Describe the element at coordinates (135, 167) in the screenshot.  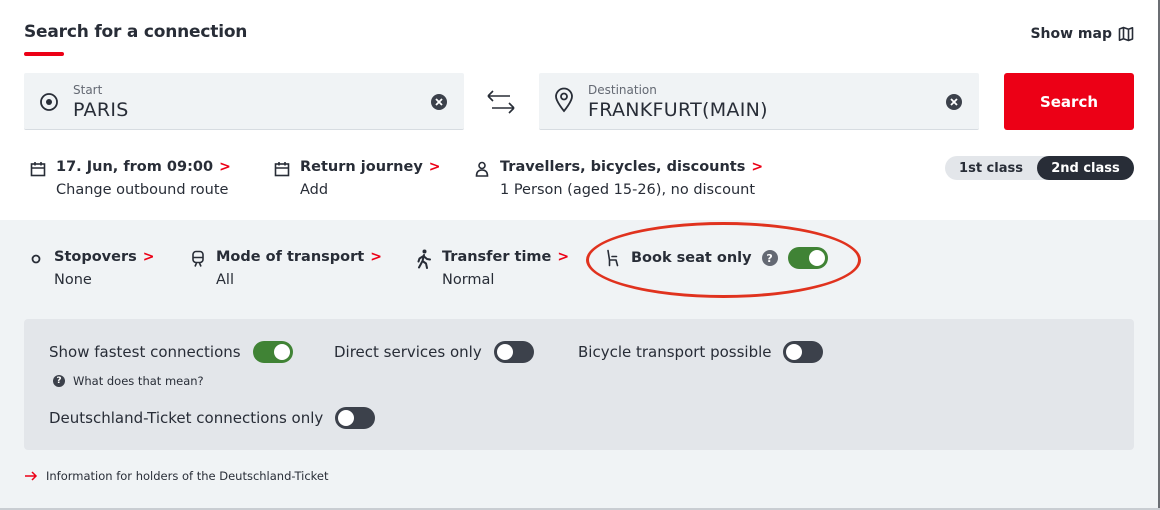
I see `outbound-date-label: 17. Jun, from 09:00` at that location.